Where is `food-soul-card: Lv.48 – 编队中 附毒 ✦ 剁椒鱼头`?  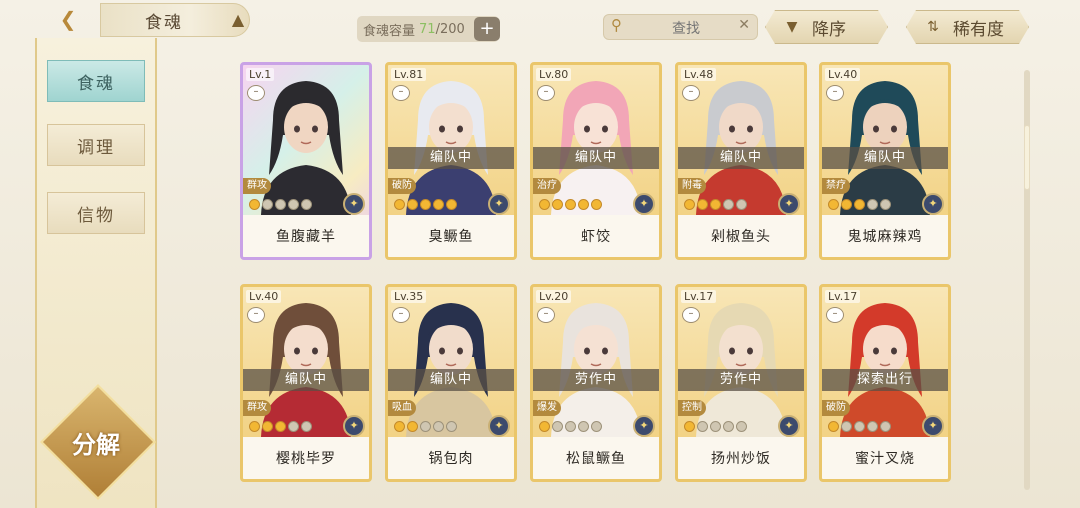 food-soul-card: Lv.48 – 编队中 附毒 ✦ 剁椒鱼头 is located at coordinates (741, 161).